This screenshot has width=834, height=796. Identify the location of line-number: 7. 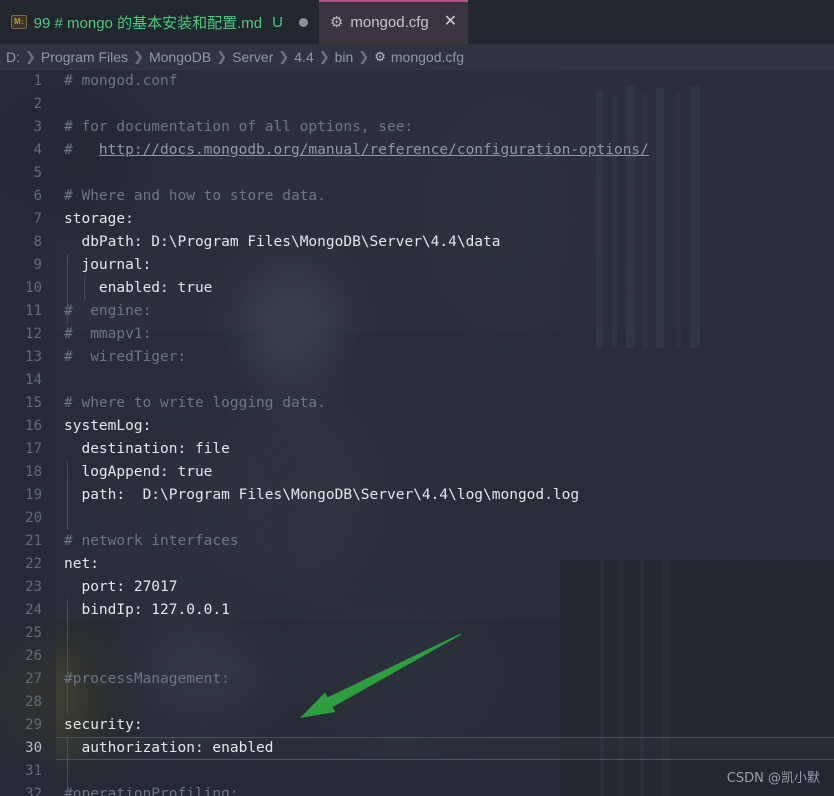
(37, 219).